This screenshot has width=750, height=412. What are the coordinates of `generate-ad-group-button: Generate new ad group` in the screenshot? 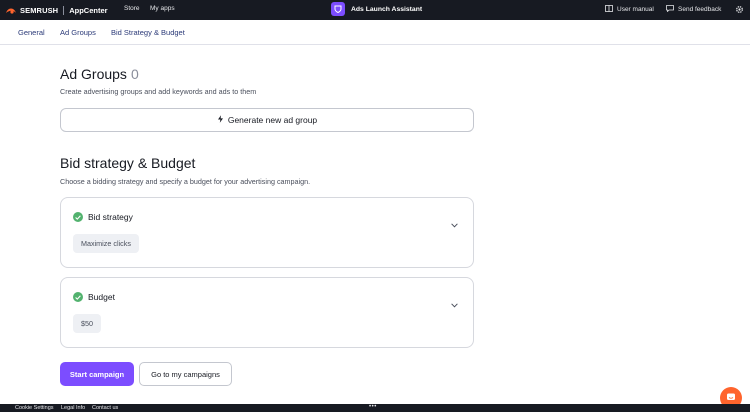 It's located at (267, 120).